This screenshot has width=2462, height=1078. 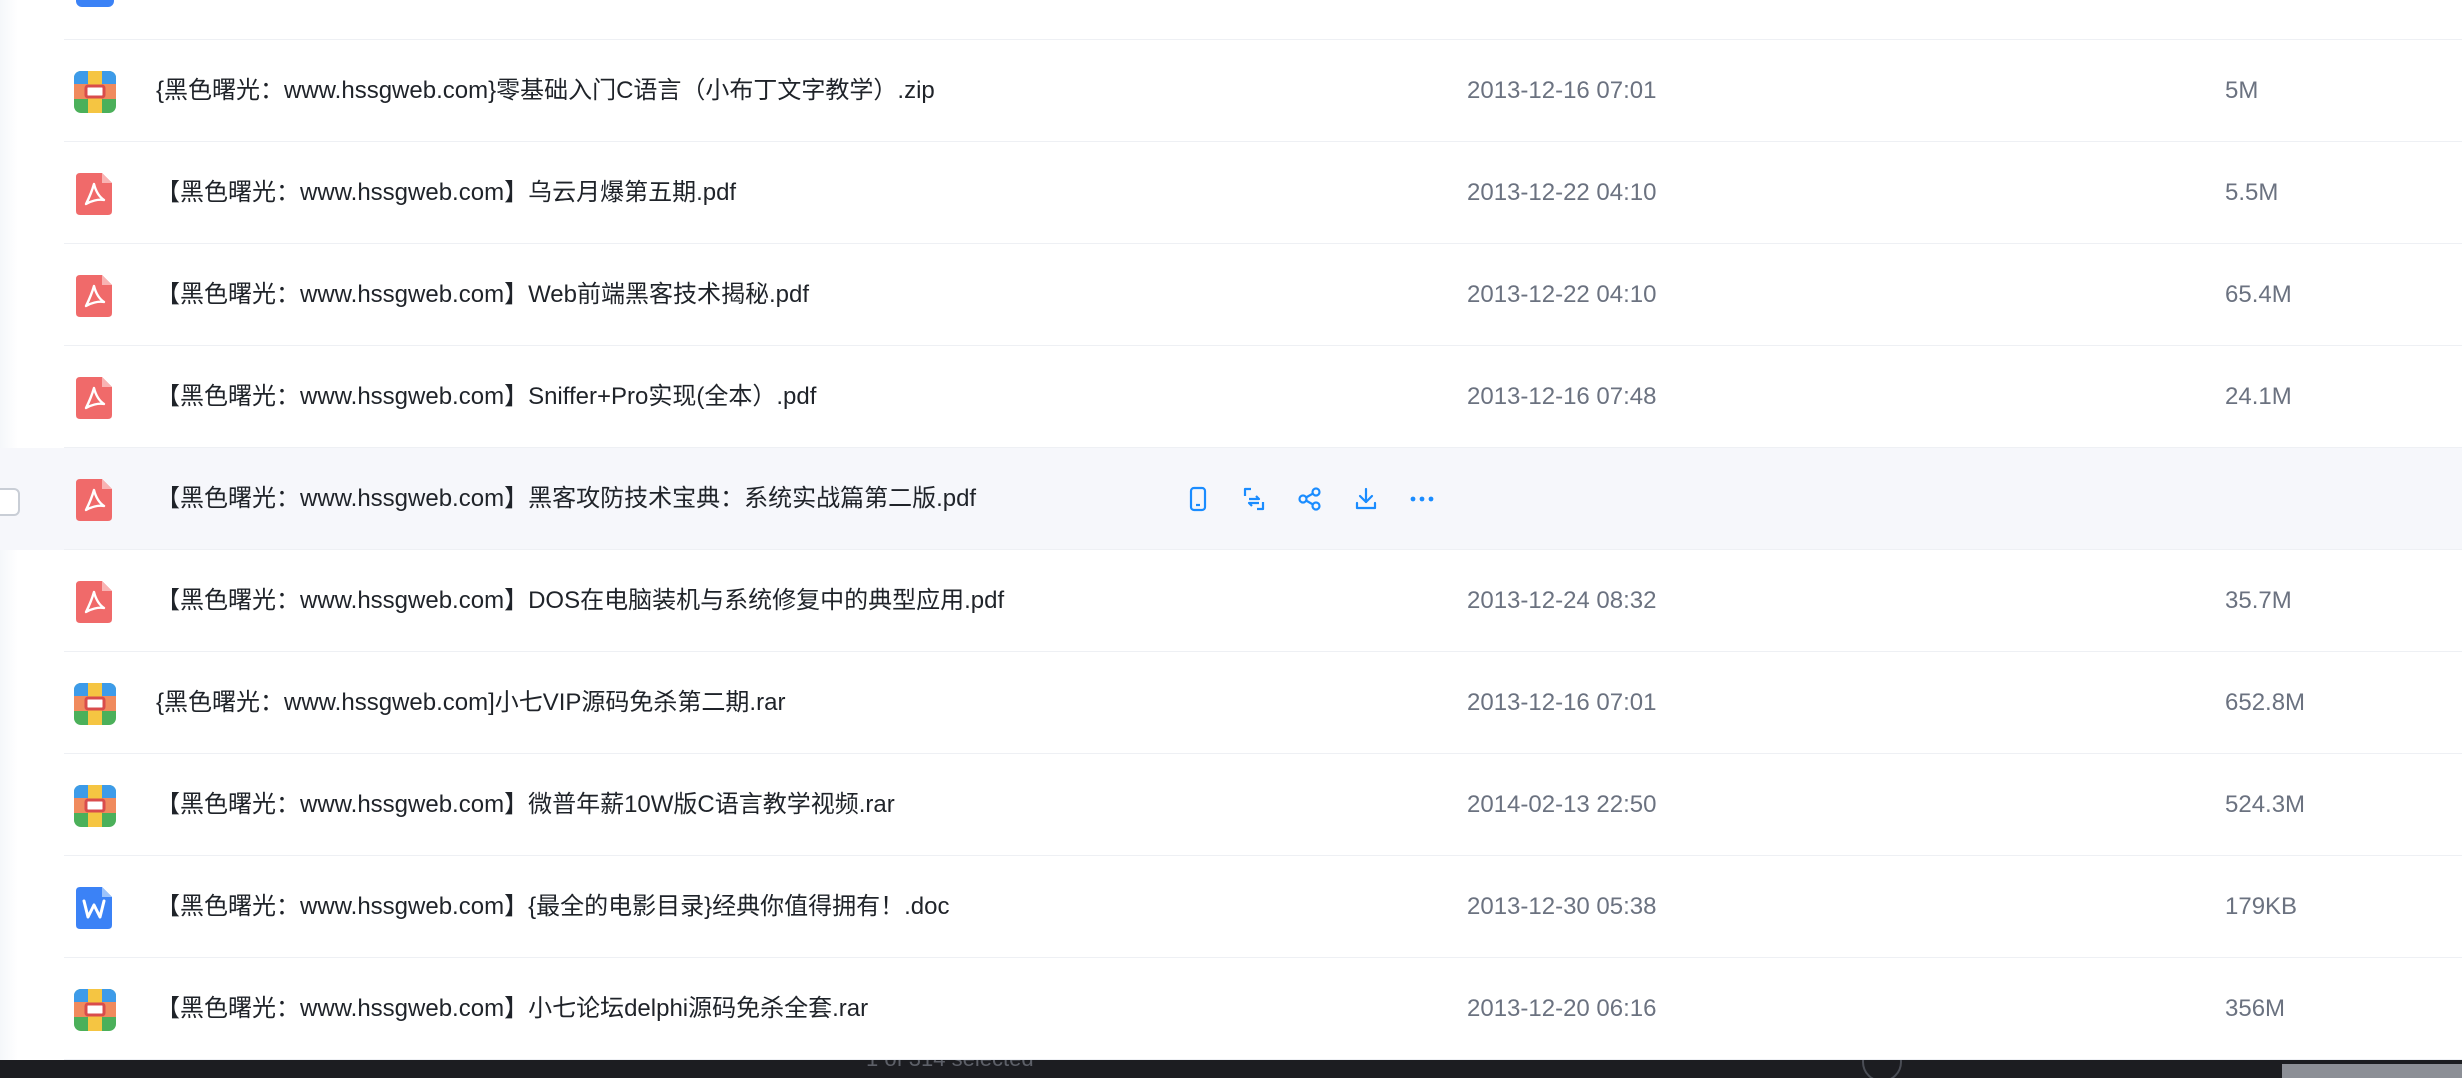 What do you see at coordinates (2265, 804) in the screenshot?
I see `file-size: 524.3M` at bounding box center [2265, 804].